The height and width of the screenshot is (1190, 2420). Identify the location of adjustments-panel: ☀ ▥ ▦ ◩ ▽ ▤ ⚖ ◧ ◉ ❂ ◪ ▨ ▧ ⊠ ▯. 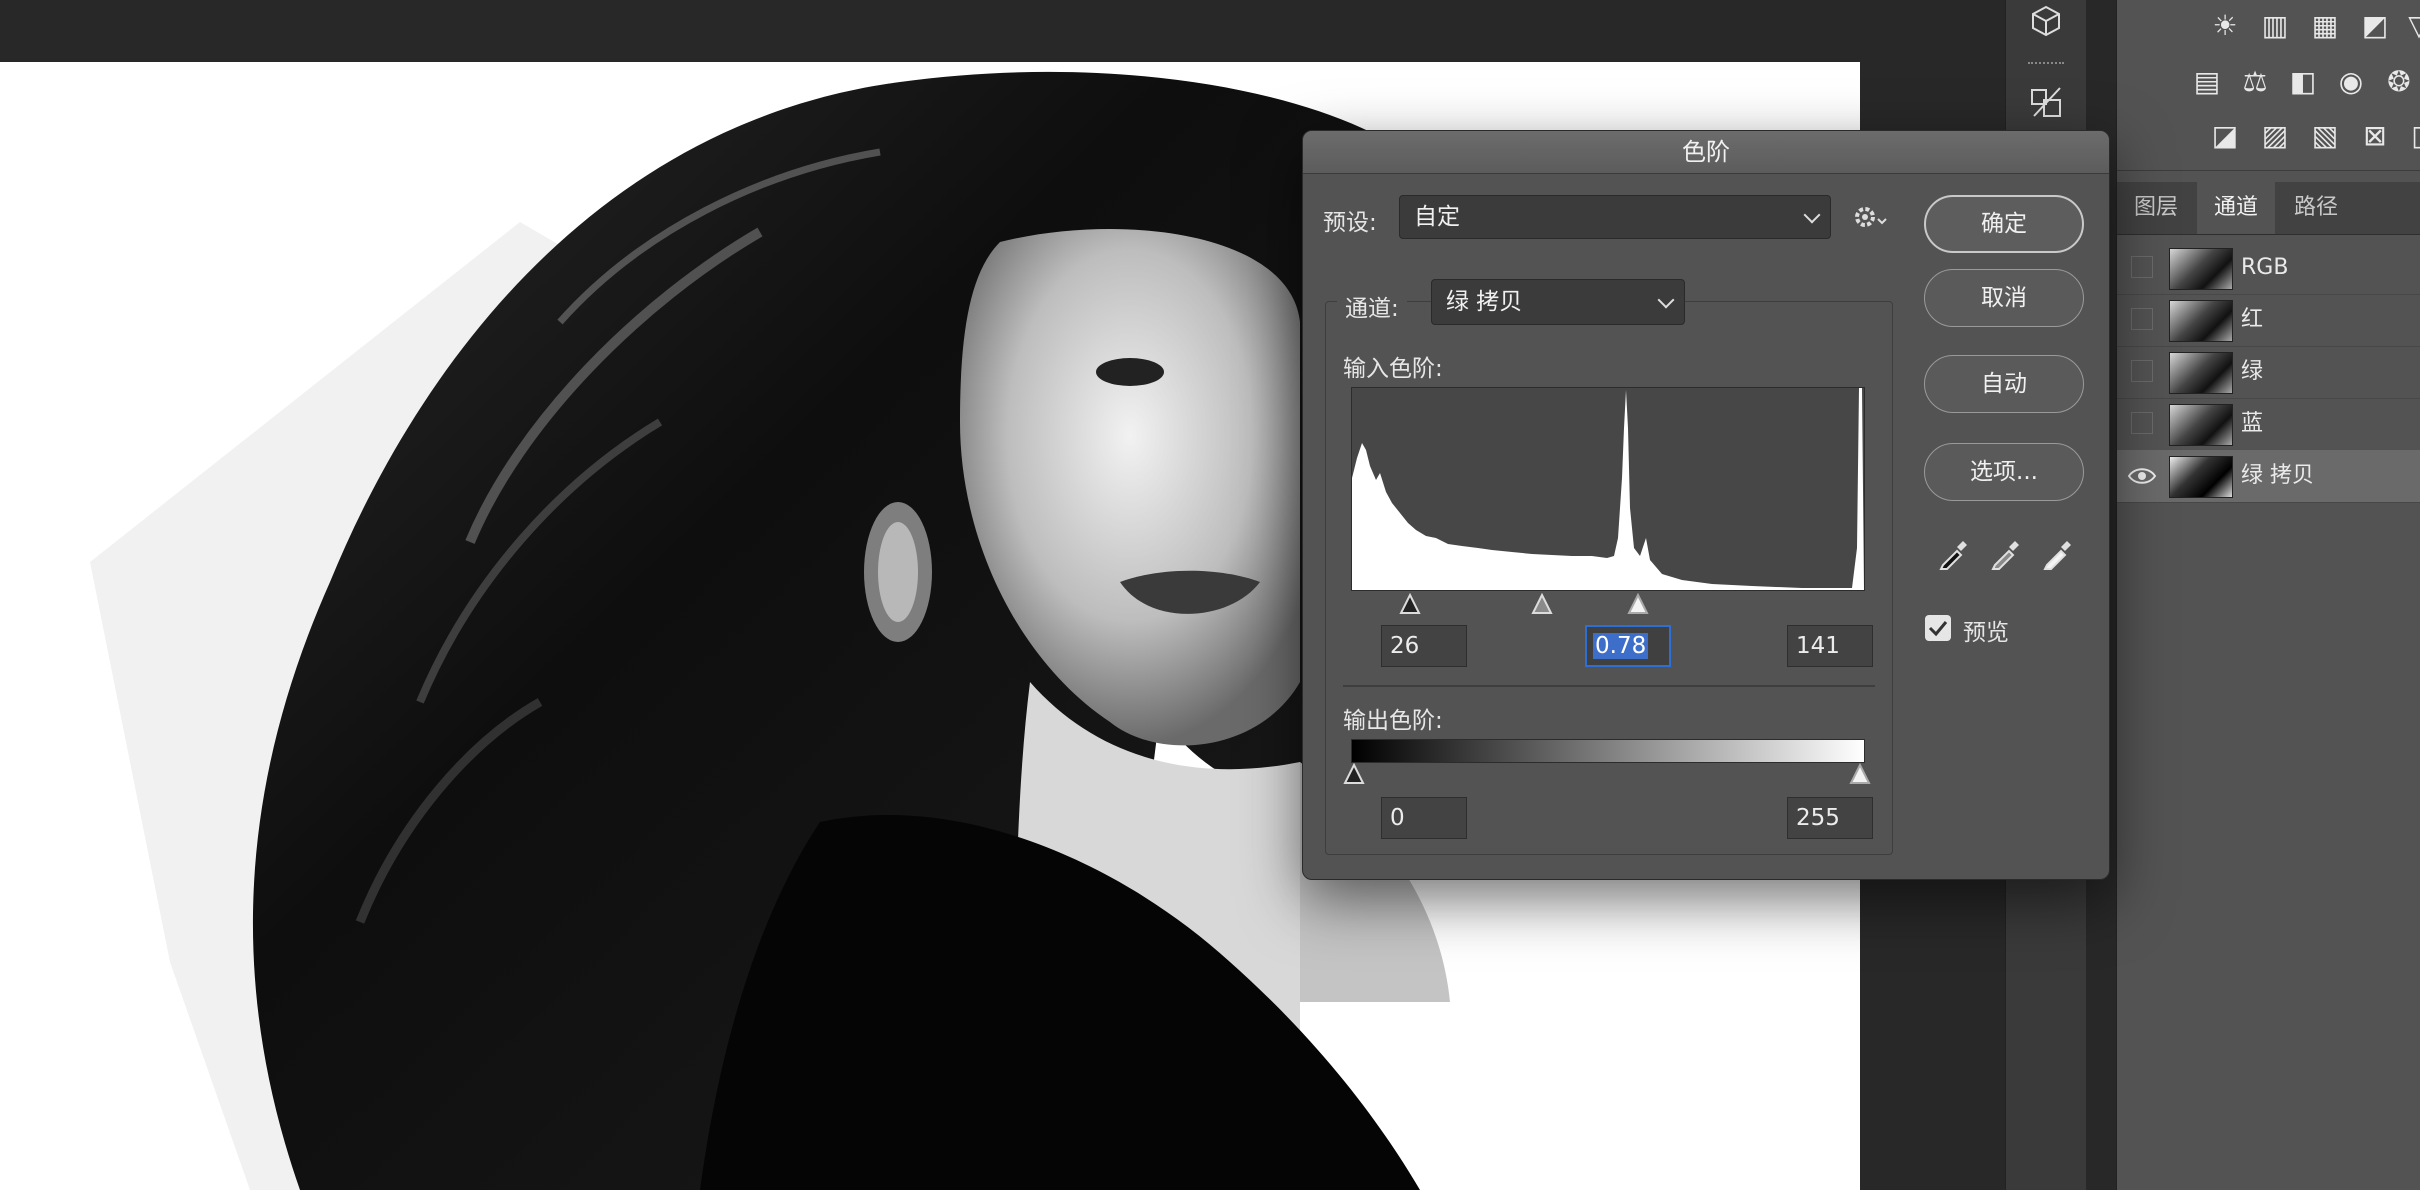
(2268, 85).